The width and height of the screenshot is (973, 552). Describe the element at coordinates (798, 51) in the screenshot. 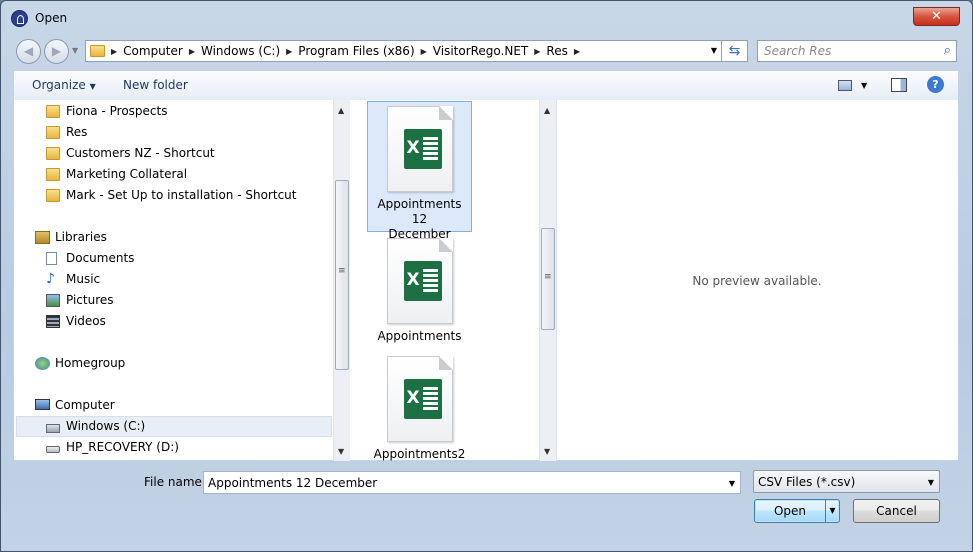

I see `search-placeholder: Search Res` at that location.